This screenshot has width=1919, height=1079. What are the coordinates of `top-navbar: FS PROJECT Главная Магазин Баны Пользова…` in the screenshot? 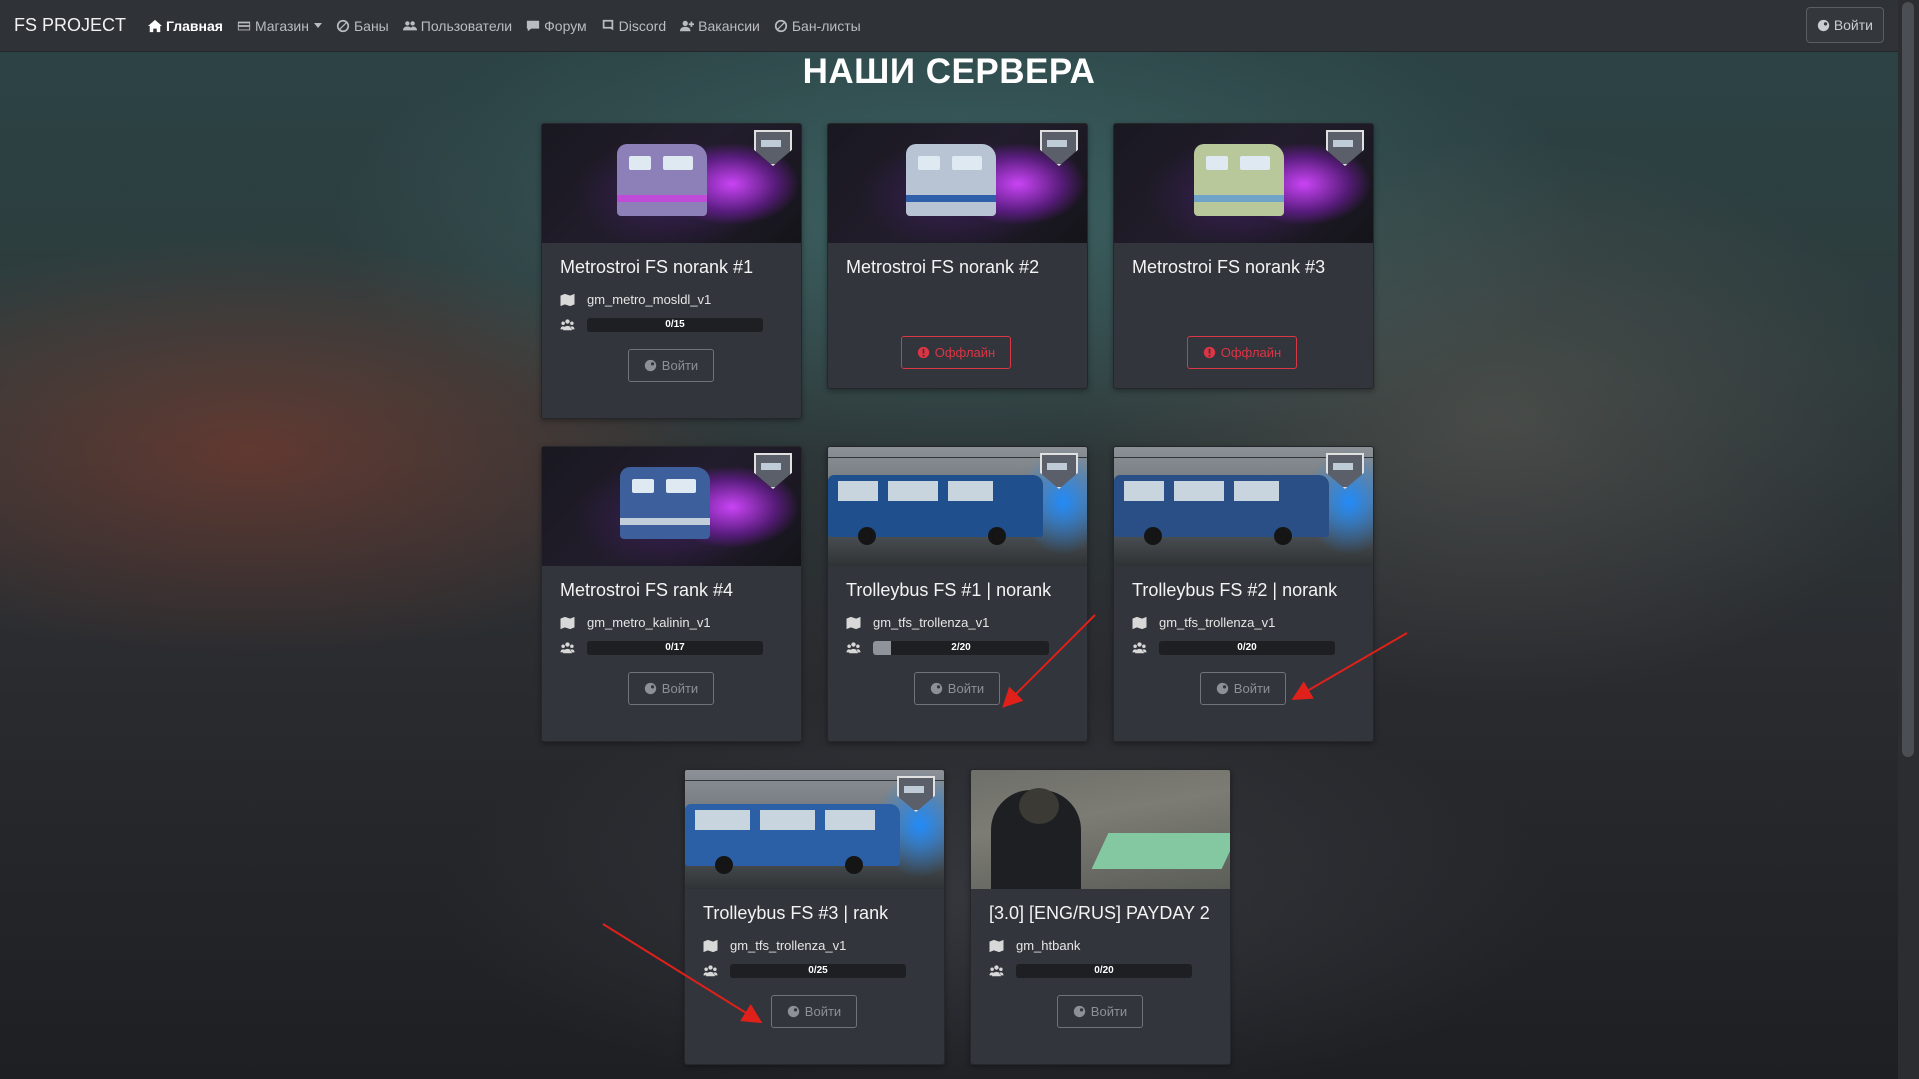 It's located at (949, 26).